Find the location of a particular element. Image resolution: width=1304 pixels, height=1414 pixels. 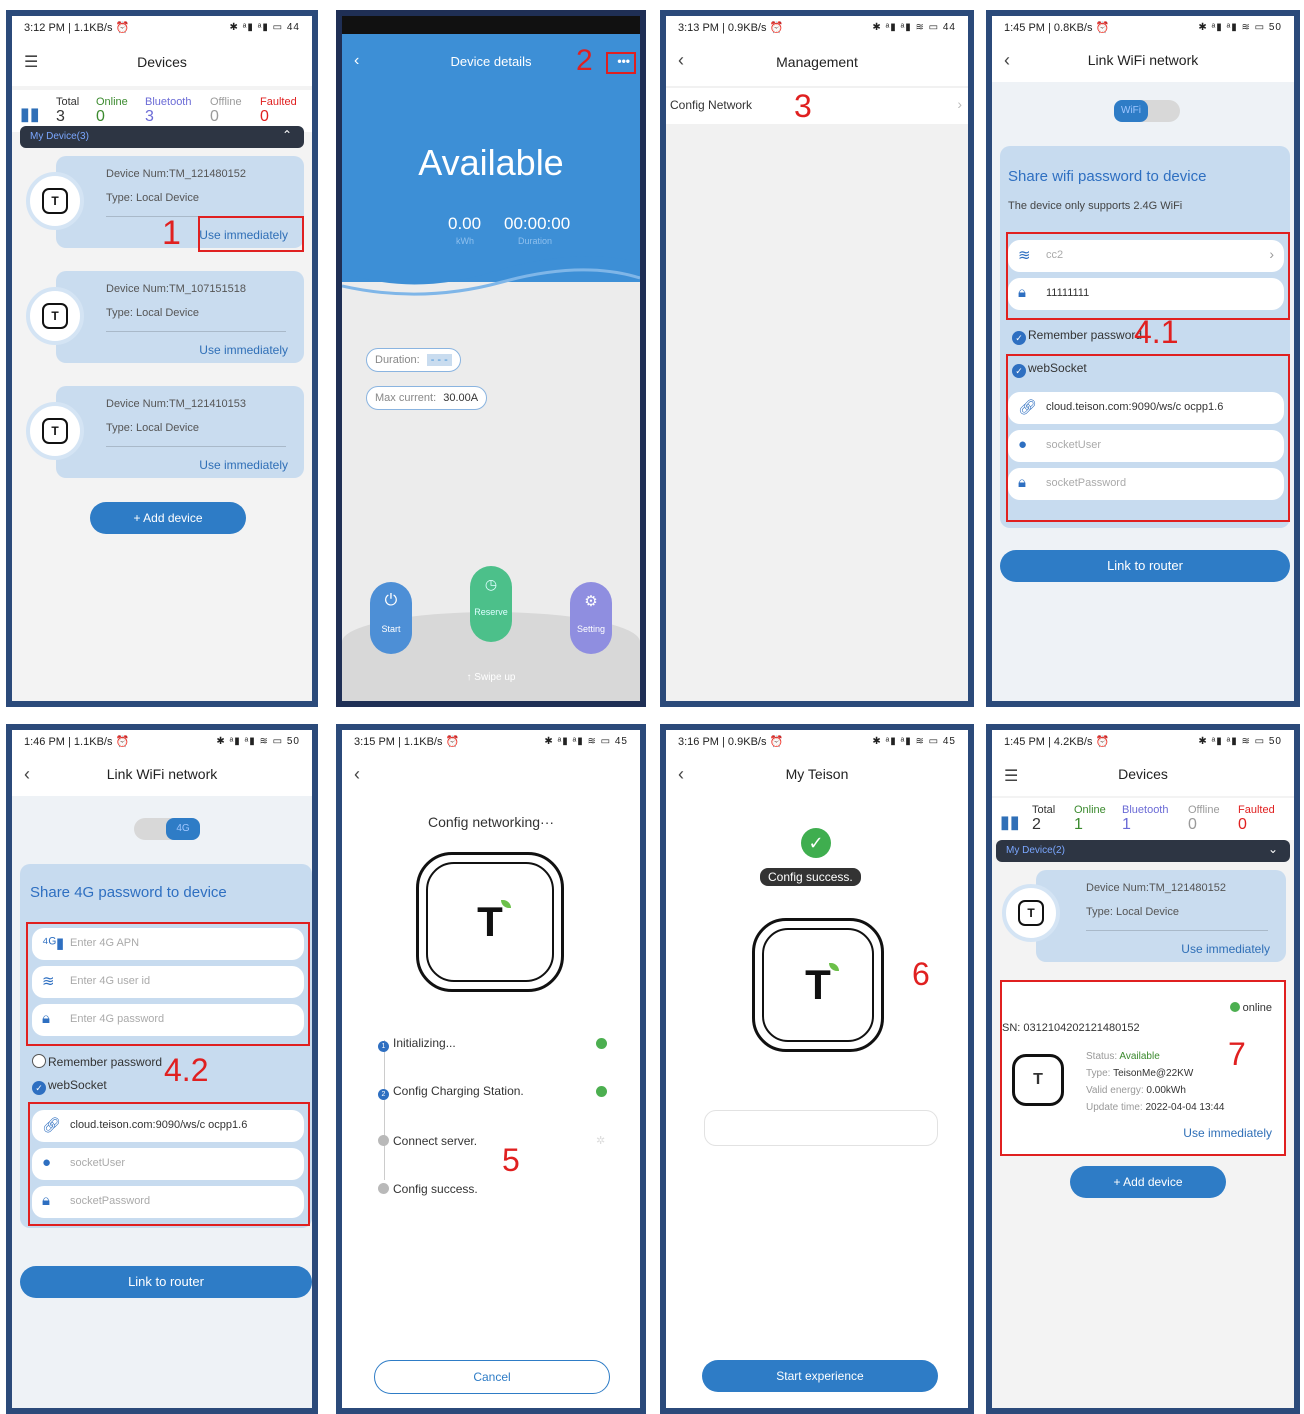

checkmark-icon: ✓ is located at coordinates (1019, 338).